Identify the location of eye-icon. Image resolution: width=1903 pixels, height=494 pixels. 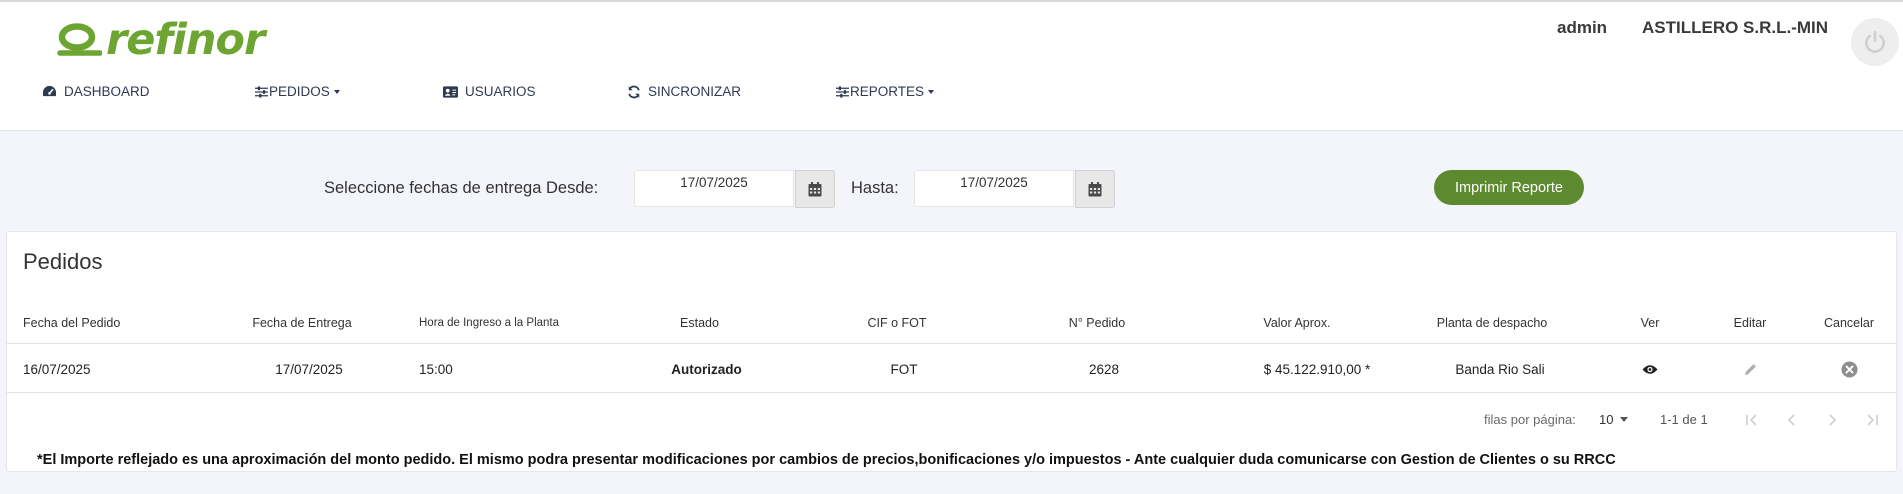
(1650, 369).